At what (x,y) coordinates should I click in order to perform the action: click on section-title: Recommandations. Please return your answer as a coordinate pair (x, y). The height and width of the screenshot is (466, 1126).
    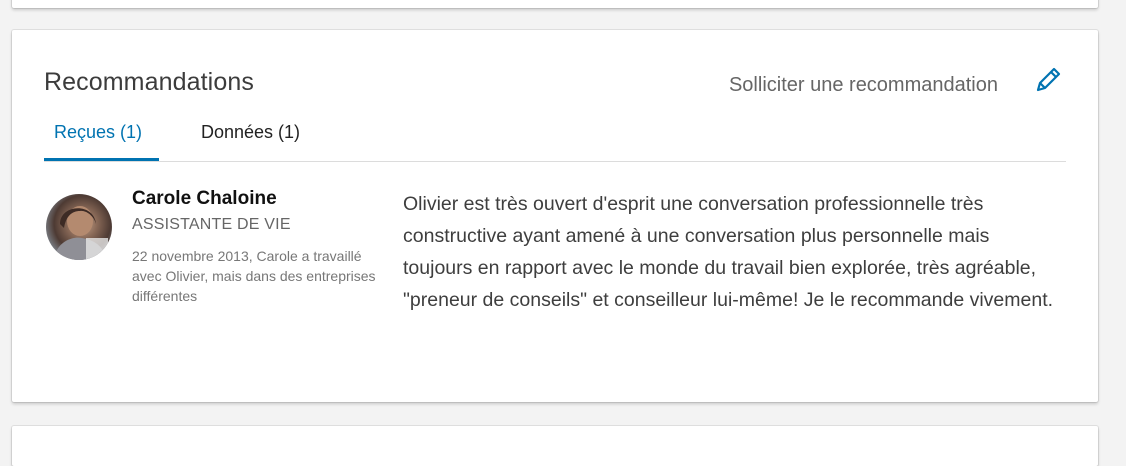
    Looking at the image, I should click on (149, 82).